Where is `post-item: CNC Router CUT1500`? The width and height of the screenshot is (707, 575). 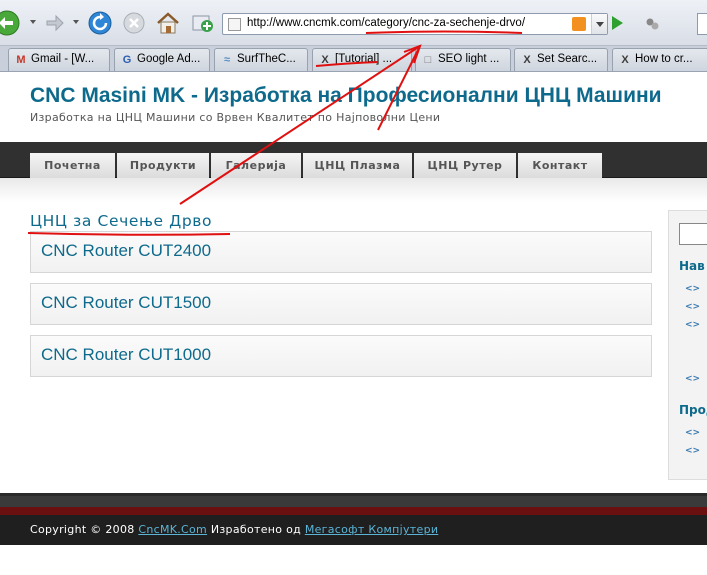
post-item: CNC Router CUT1500 is located at coordinates (341, 304).